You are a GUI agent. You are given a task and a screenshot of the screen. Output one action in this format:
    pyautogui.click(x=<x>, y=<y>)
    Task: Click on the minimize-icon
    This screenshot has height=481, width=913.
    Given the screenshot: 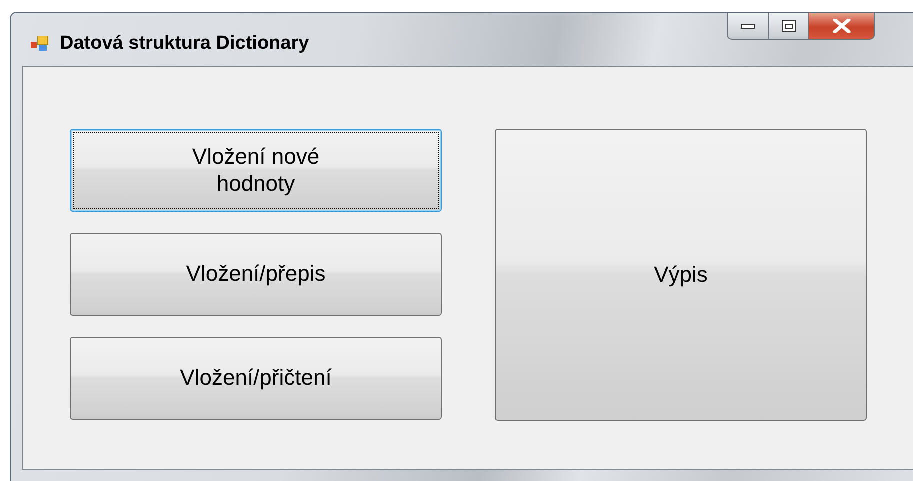 What is the action you would take?
    pyautogui.click(x=748, y=26)
    